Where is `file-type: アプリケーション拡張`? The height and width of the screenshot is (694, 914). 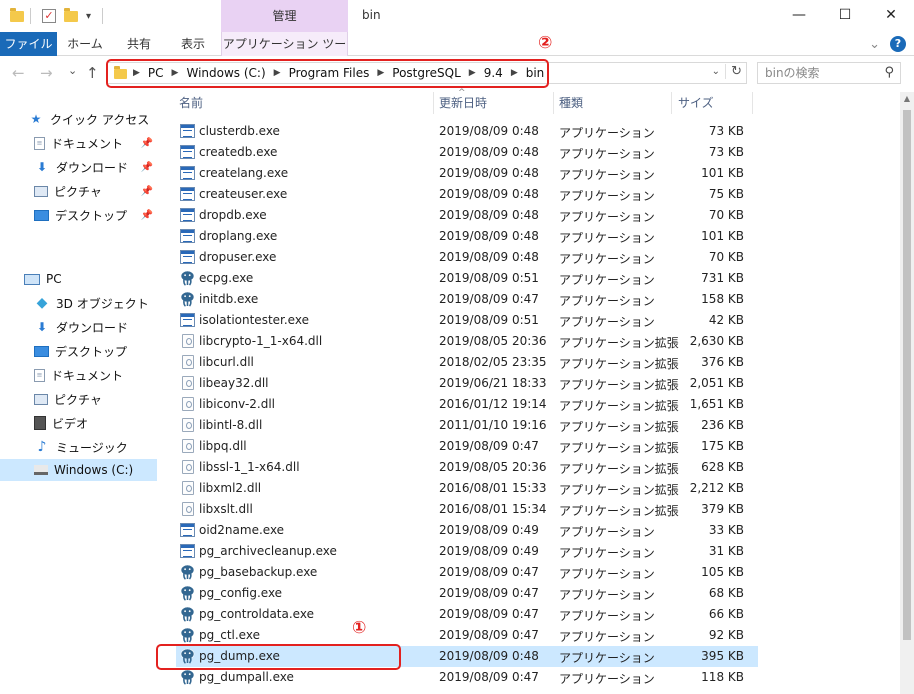 file-type: アプリケーション拡張 is located at coordinates (619, 490).